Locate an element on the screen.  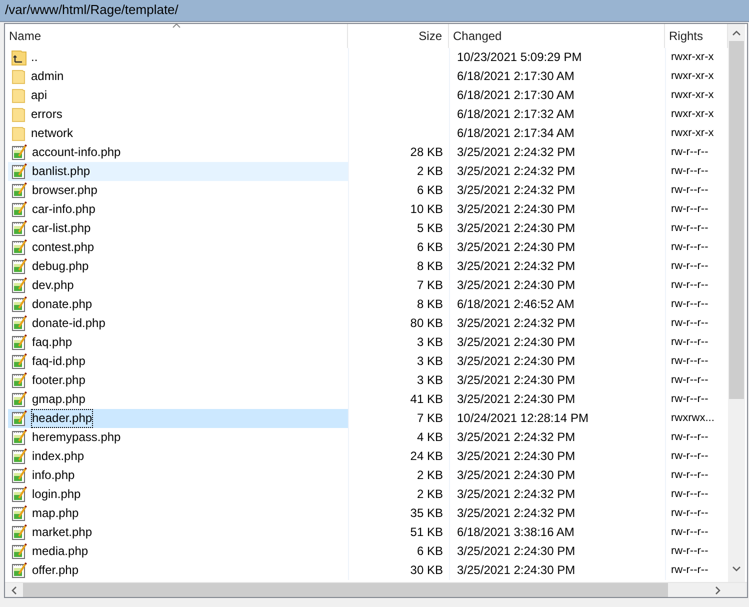
file-row-name: admin is located at coordinates (178, 76).